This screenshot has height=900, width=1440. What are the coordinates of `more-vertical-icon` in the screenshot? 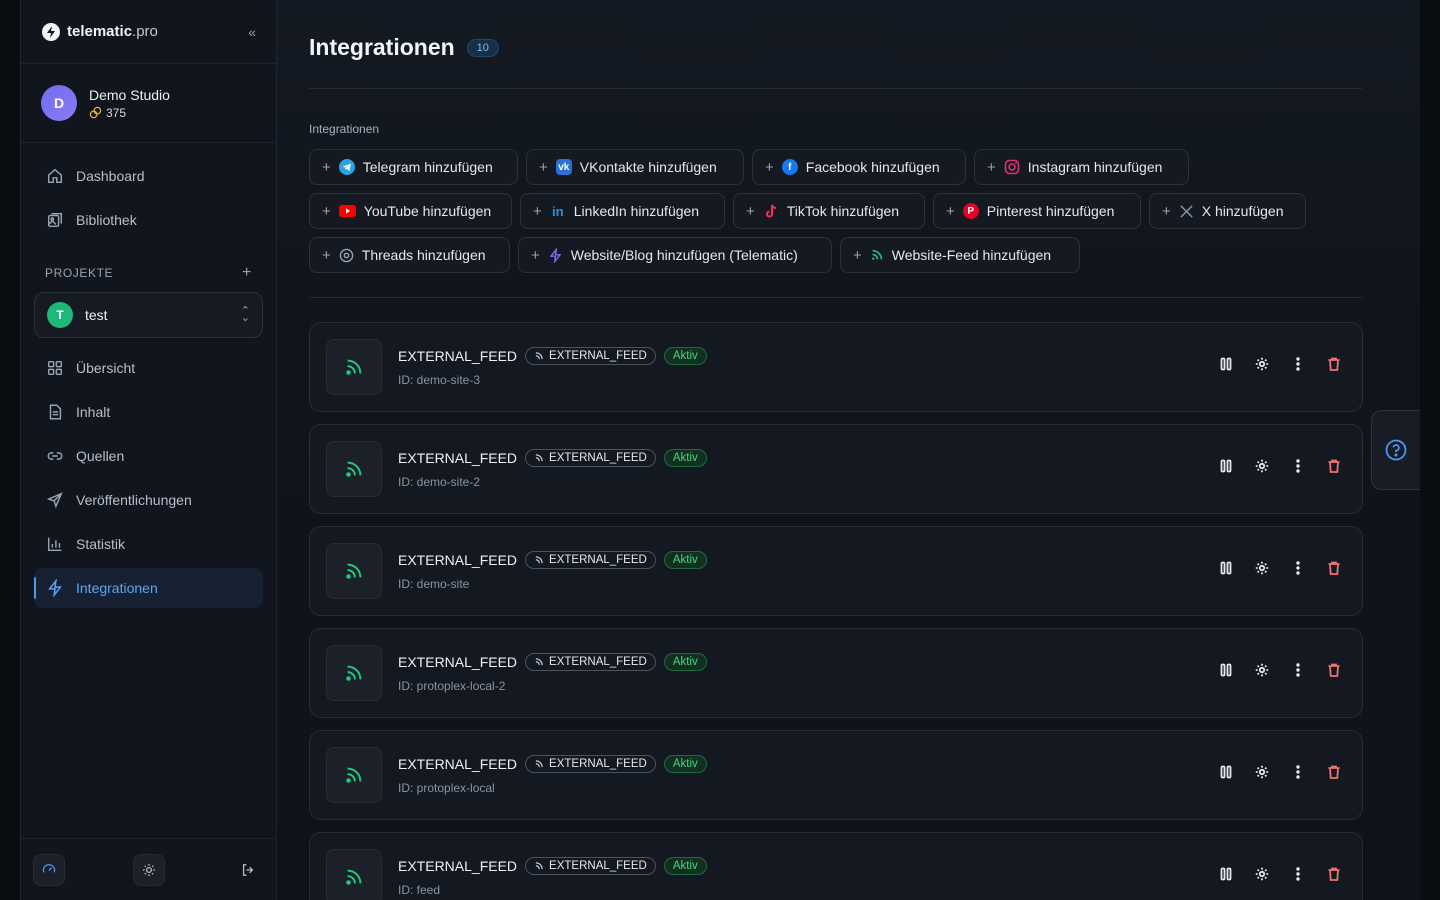 It's located at (1298, 772).